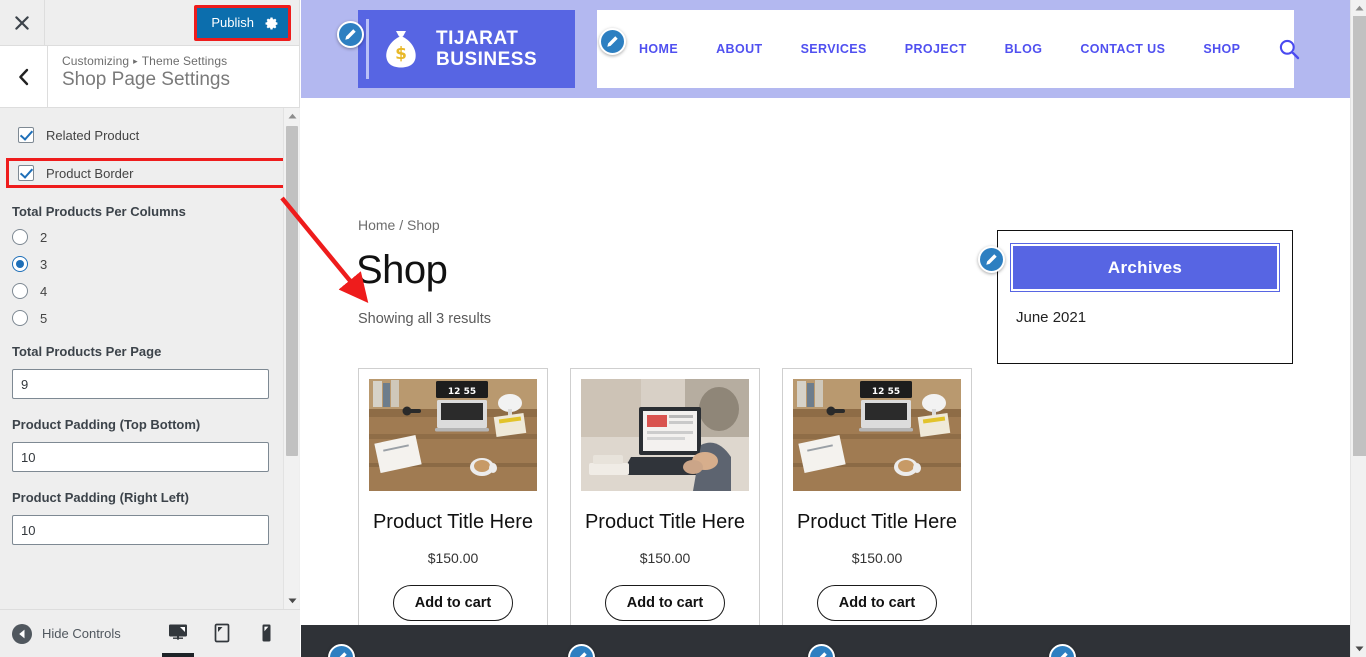  I want to click on breadcrumb-root: Customizing, so click(95, 61).